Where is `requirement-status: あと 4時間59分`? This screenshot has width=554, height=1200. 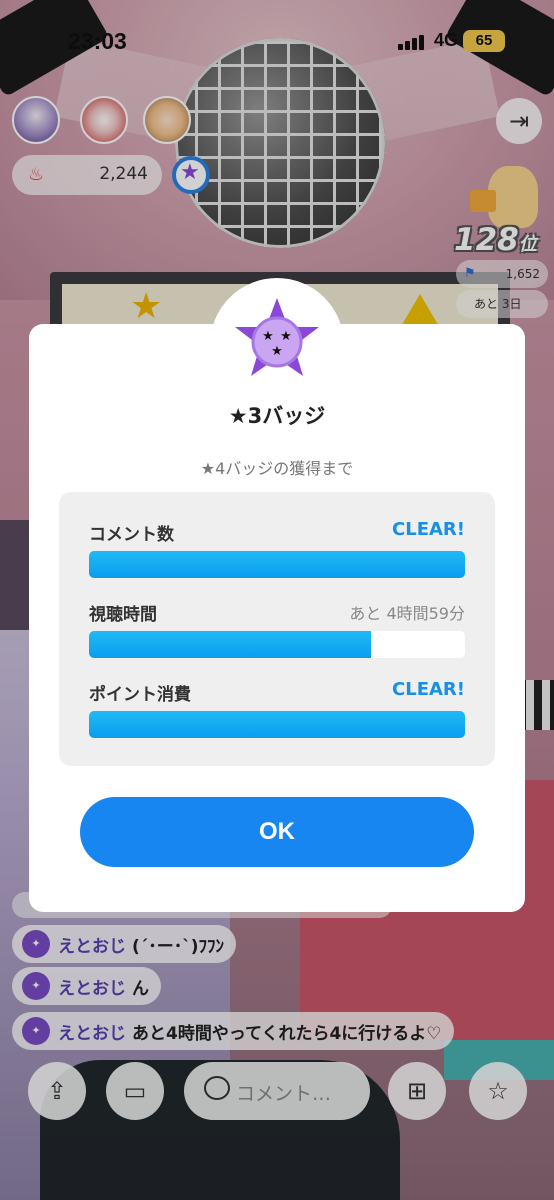 requirement-status: あと 4時間59分 is located at coordinates (407, 613).